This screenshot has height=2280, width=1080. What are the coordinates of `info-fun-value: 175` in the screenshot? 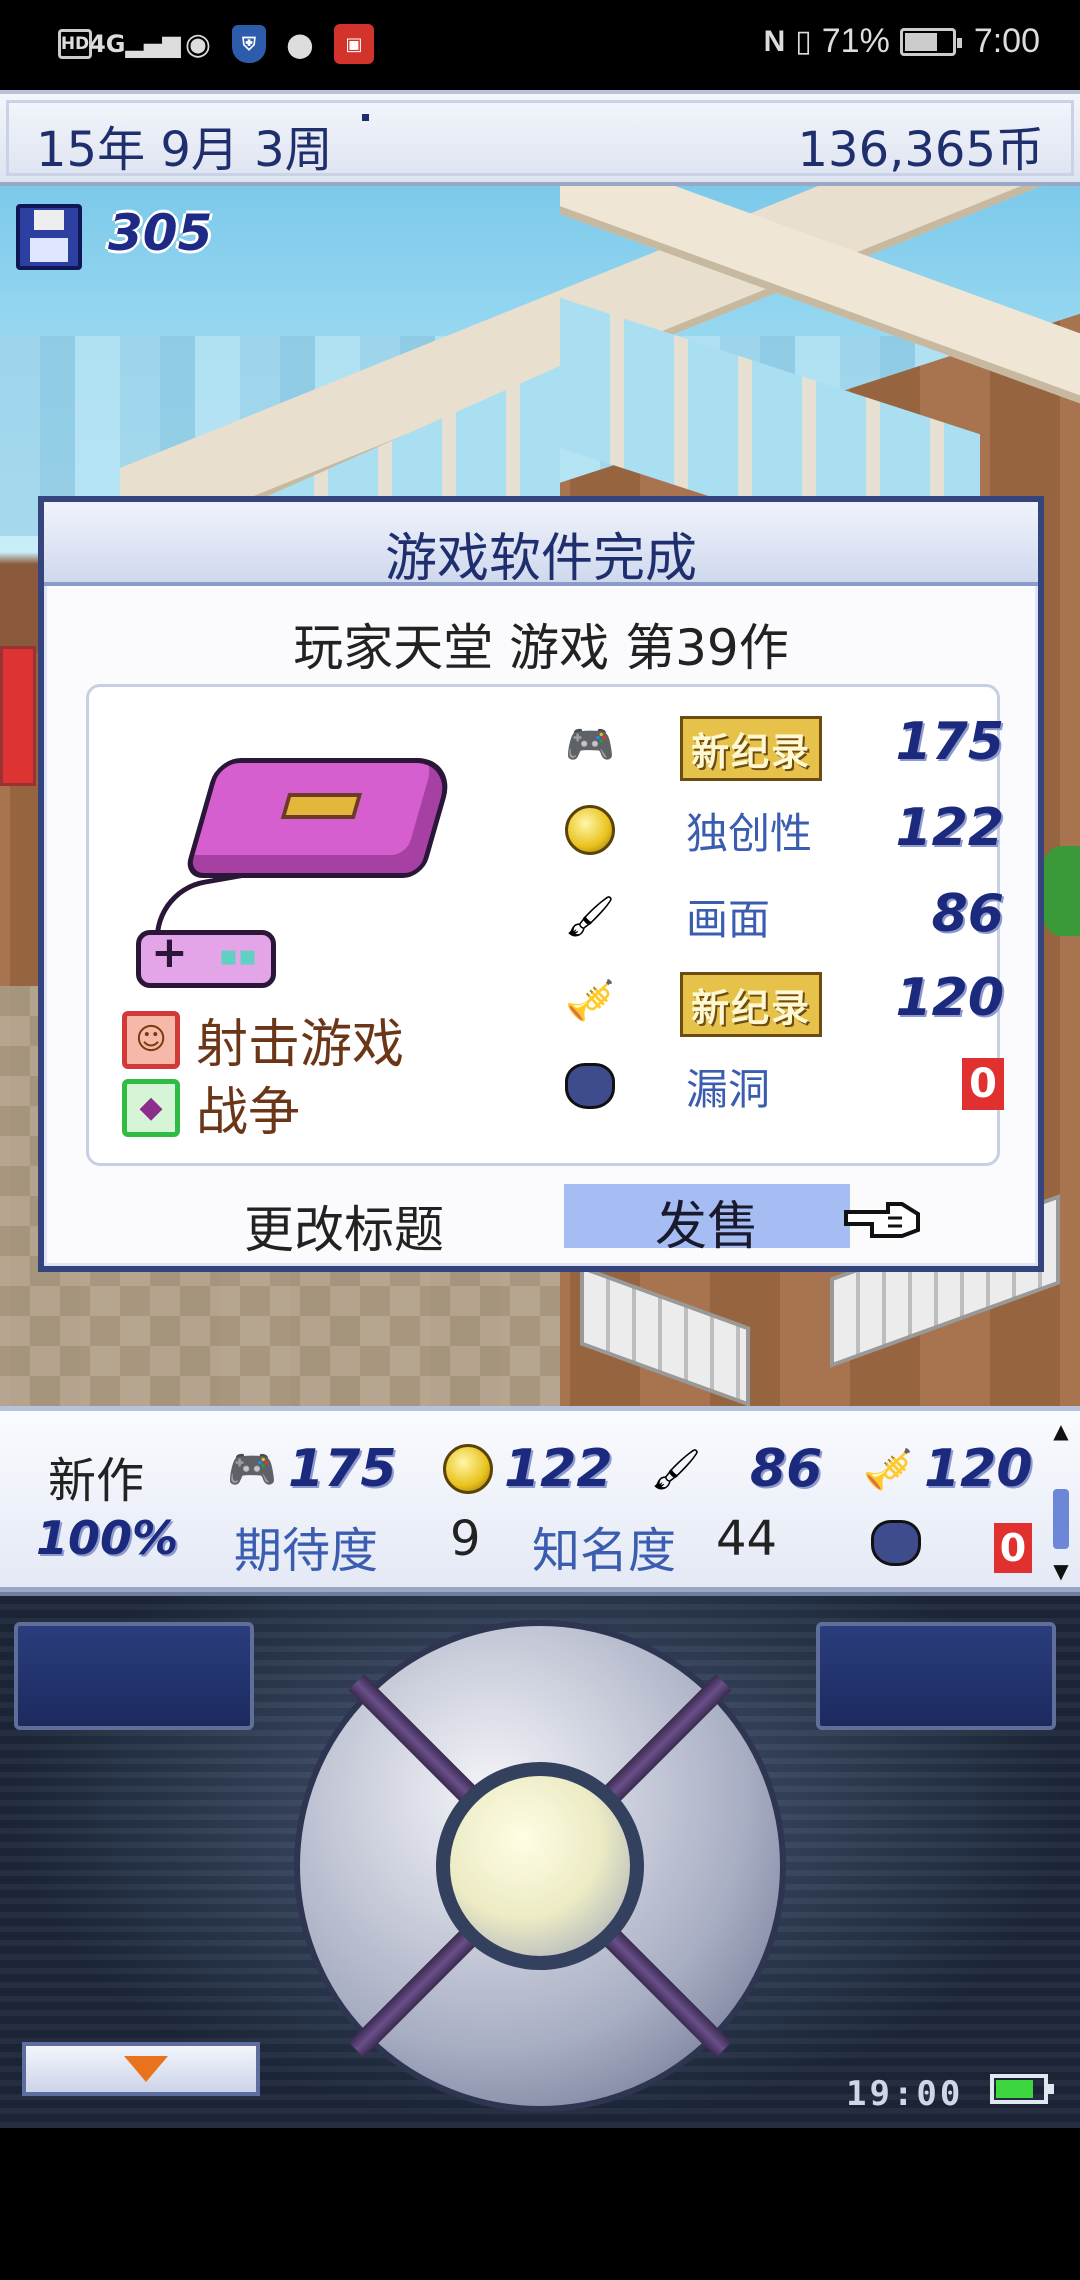 It's located at (342, 1469).